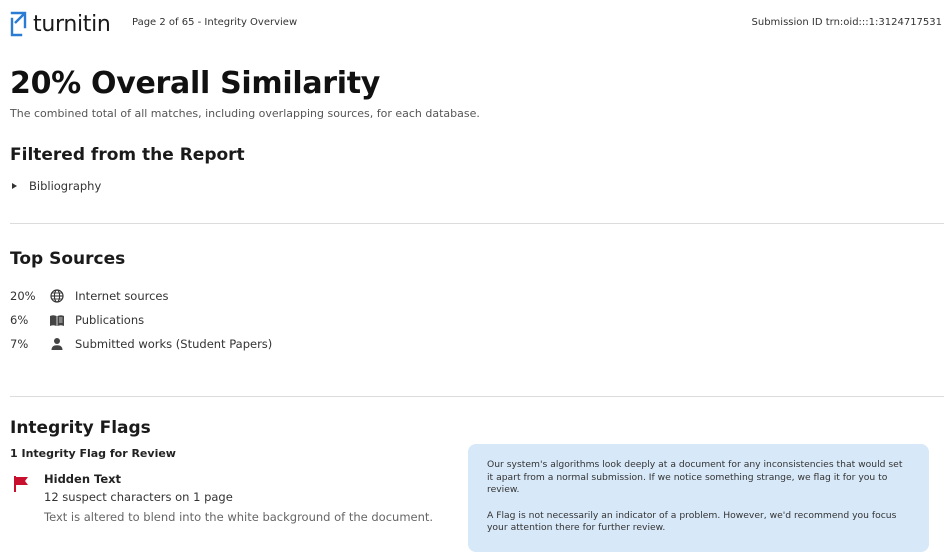  I want to click on book-icon, so click(57, 320).